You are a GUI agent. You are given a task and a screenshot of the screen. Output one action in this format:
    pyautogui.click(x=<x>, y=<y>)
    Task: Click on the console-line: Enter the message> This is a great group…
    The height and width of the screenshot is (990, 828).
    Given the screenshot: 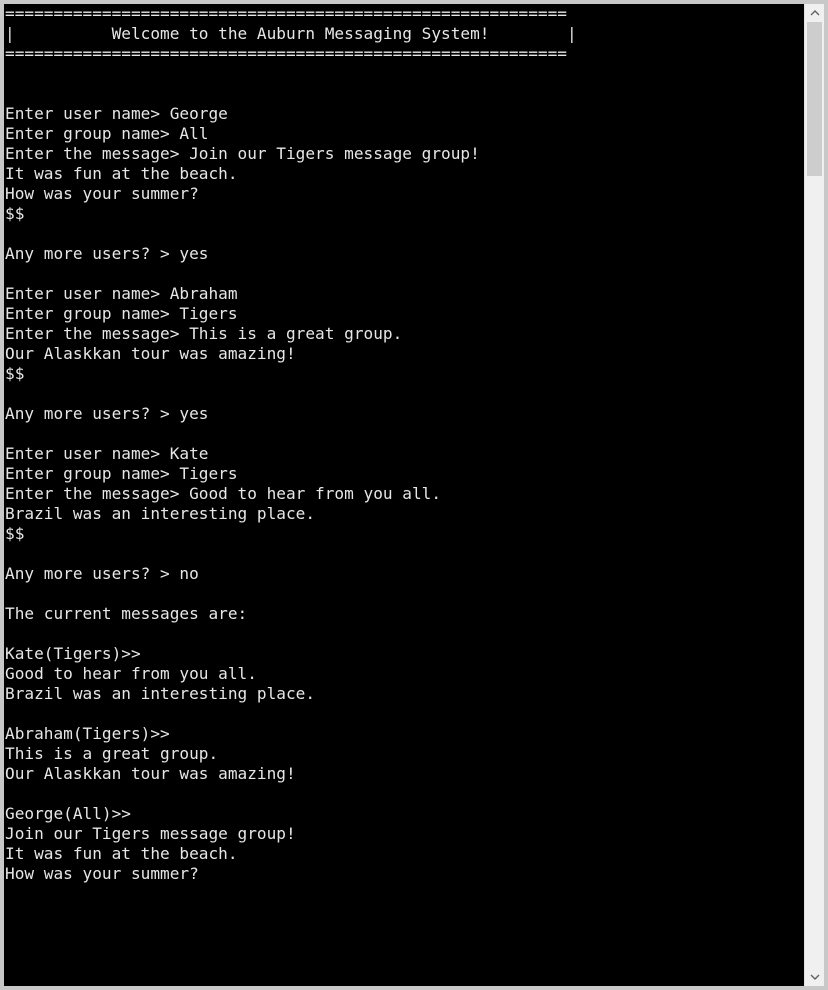 What is the action you would take?
    pyautogui.click(x=204, y=333)
    